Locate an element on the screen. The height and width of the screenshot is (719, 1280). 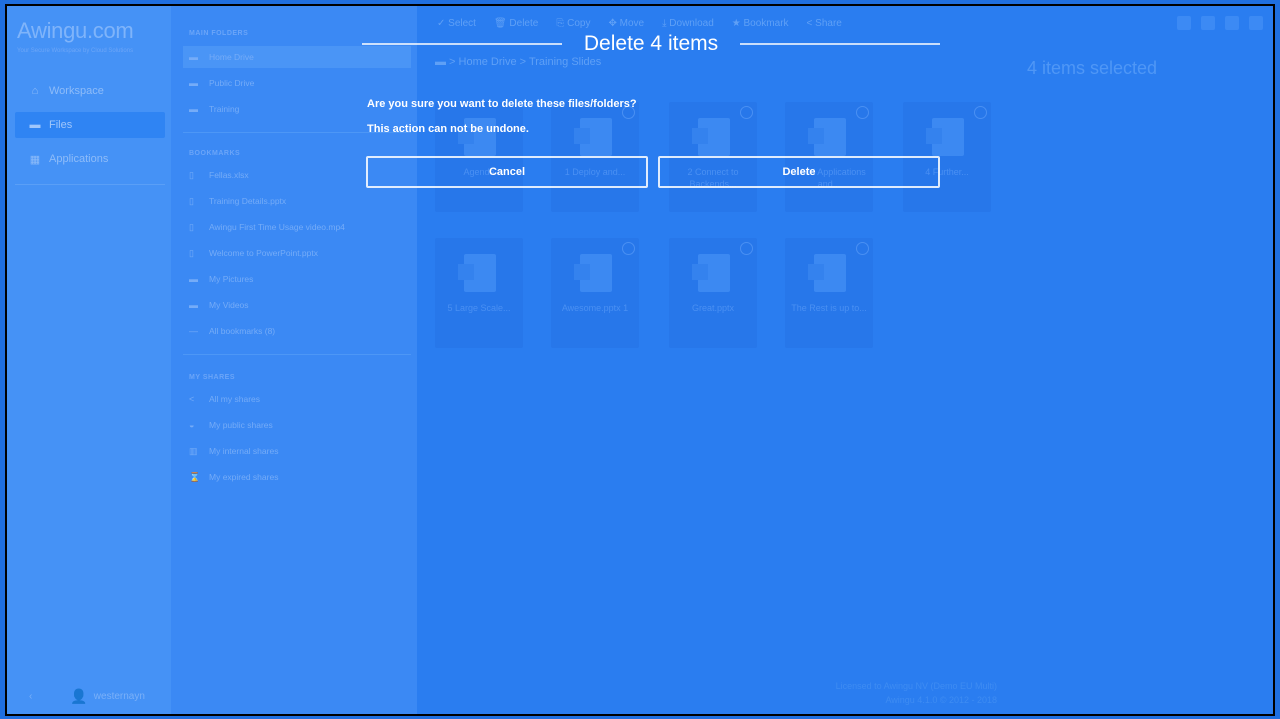
bookmark-label: My Videos is located at coordinates (229, 305).